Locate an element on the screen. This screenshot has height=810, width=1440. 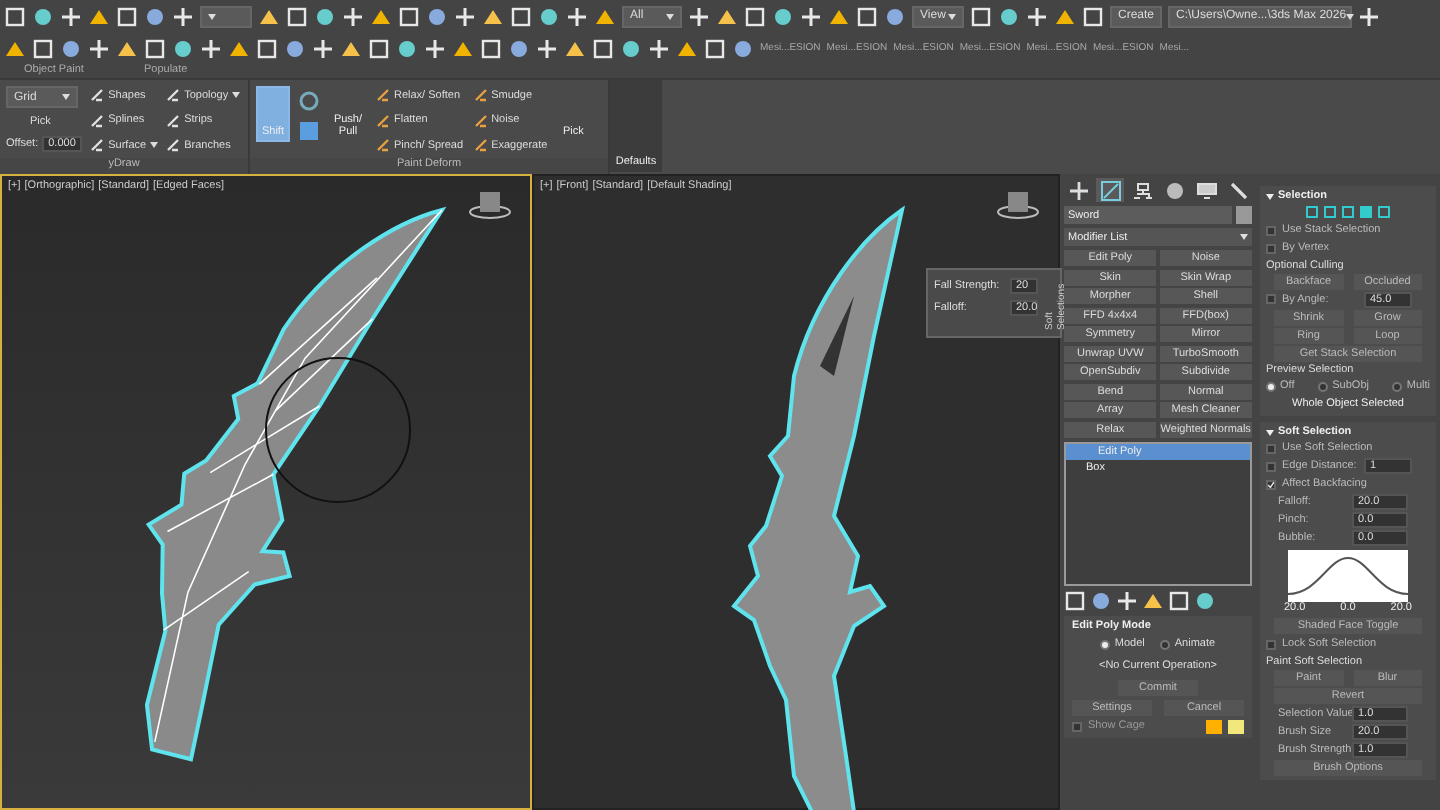
brush-cursor-icon is located at coordinates (338, 430).